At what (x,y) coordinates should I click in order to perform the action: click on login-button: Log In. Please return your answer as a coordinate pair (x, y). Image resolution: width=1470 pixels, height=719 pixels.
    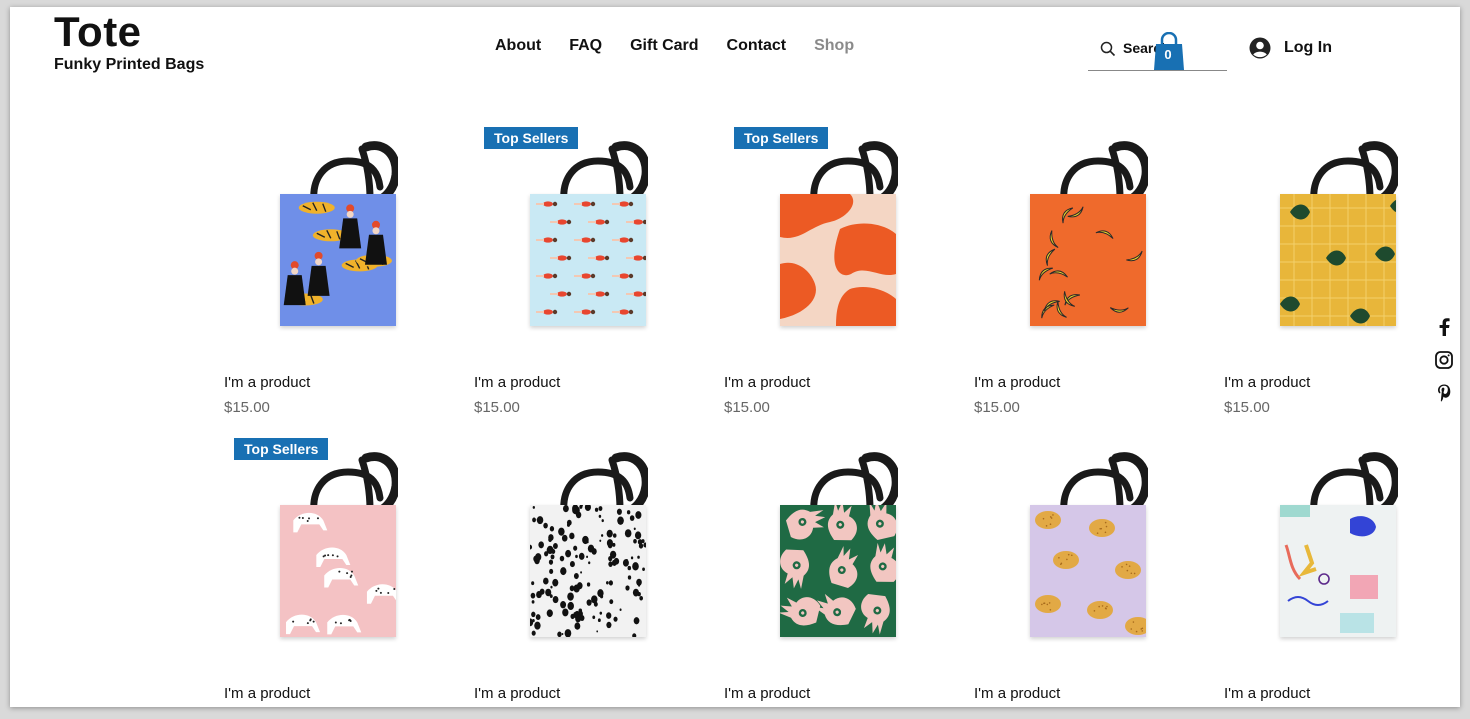
    Looking at the image, I should click on (1290, 48).